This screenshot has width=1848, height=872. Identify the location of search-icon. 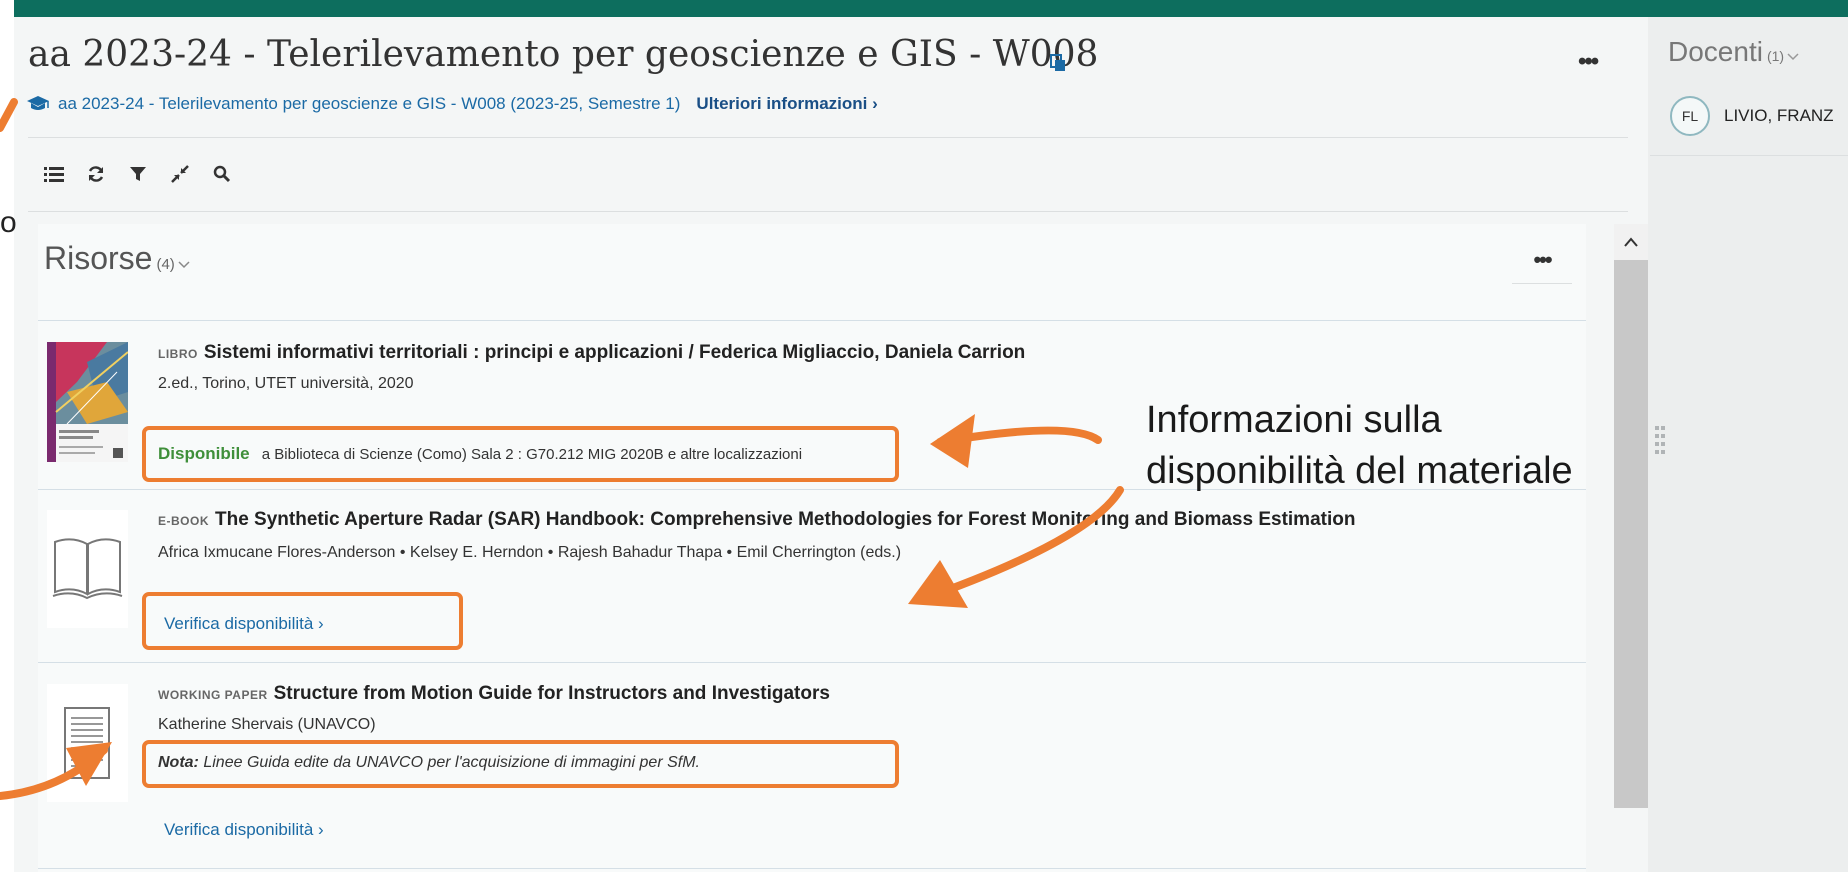
(222, 174).